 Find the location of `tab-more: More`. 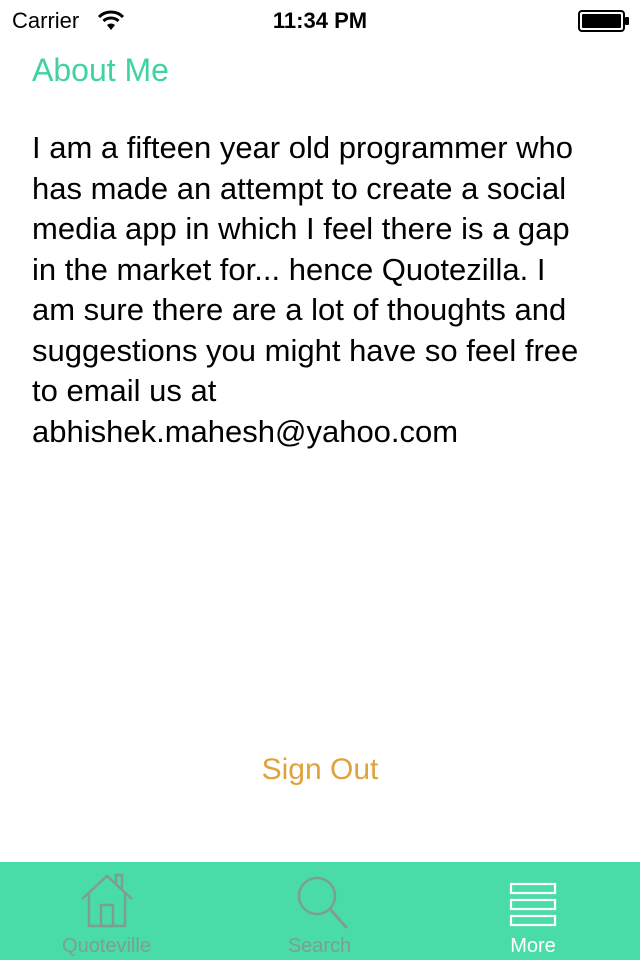

tab-more: More is located at coordinates (533, 911).